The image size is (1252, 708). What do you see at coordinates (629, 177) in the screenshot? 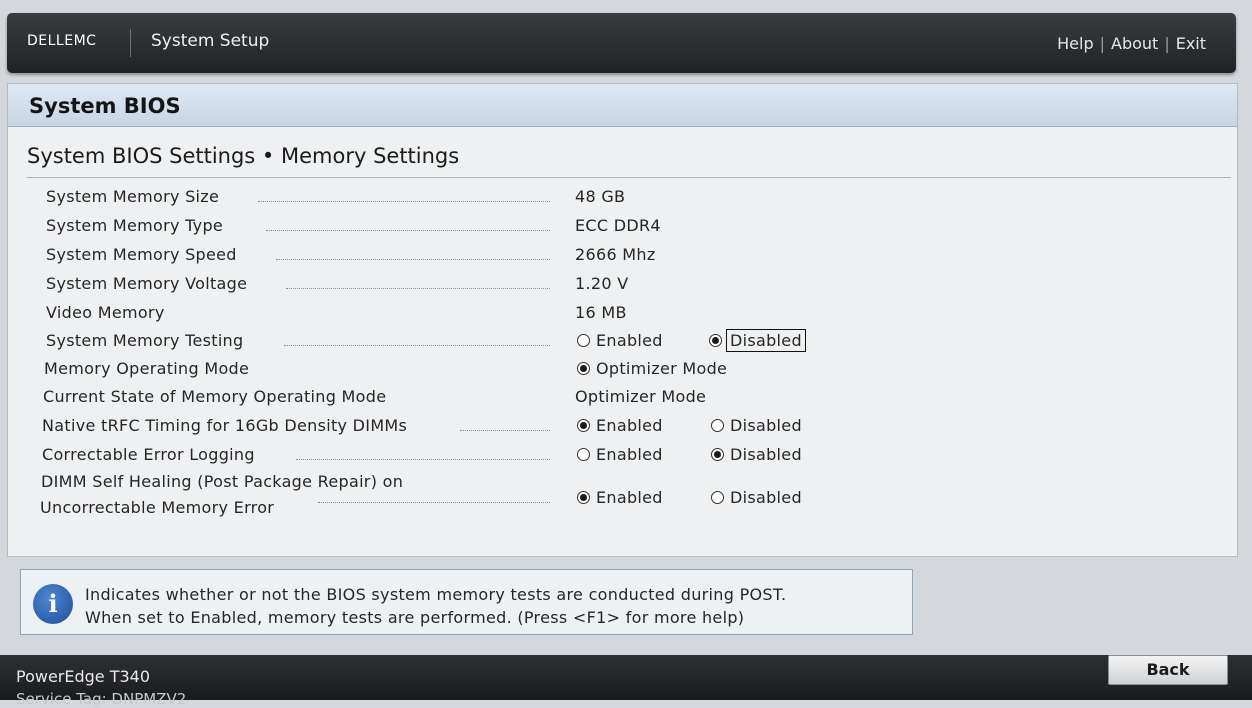
I see `section-divider` at bounding box center [629, 177].